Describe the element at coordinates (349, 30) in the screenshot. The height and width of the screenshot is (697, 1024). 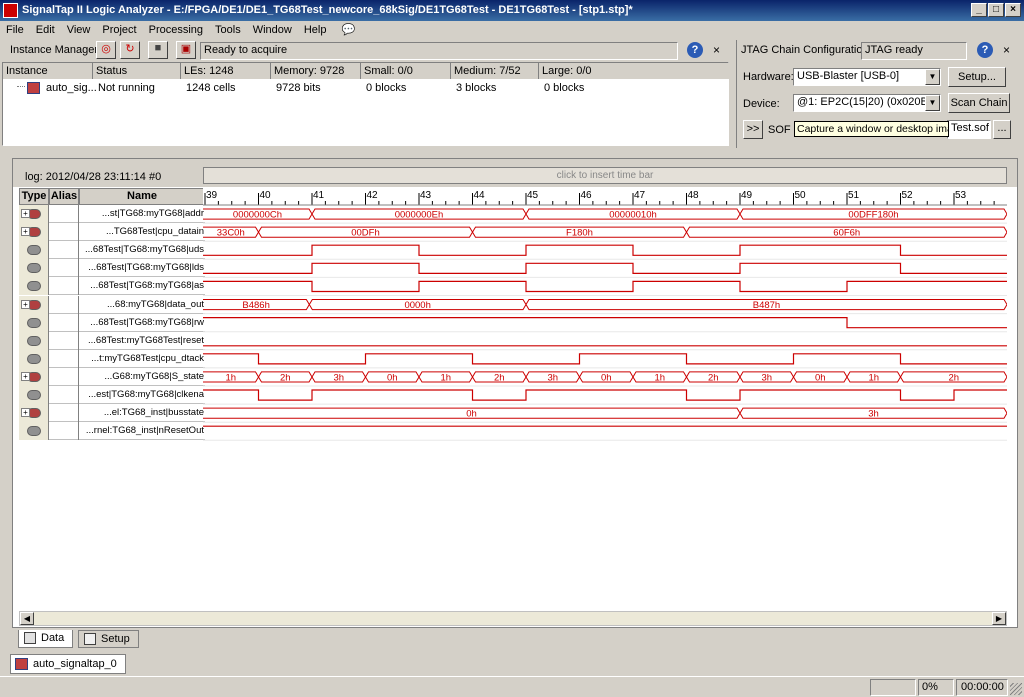
I see `whats-this-icon: 💬` at that location.